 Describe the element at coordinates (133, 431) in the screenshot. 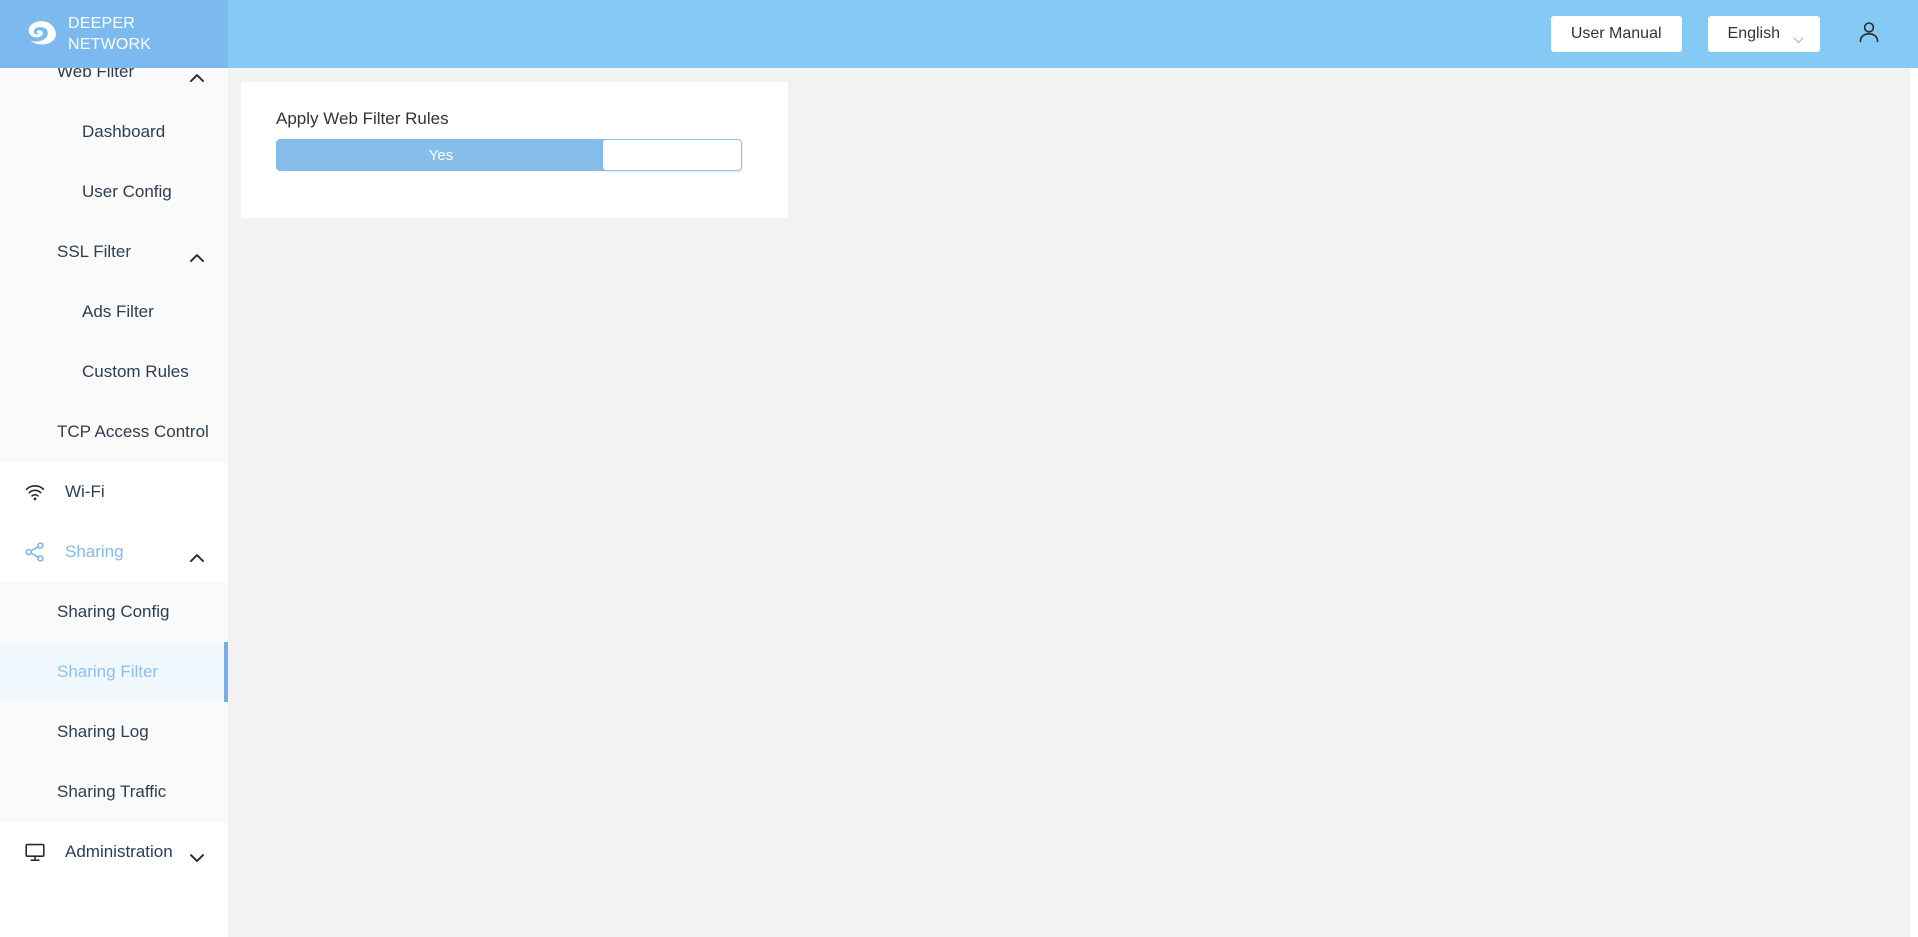

I see `sidebar-item-label: TCP Access Control` at that location.